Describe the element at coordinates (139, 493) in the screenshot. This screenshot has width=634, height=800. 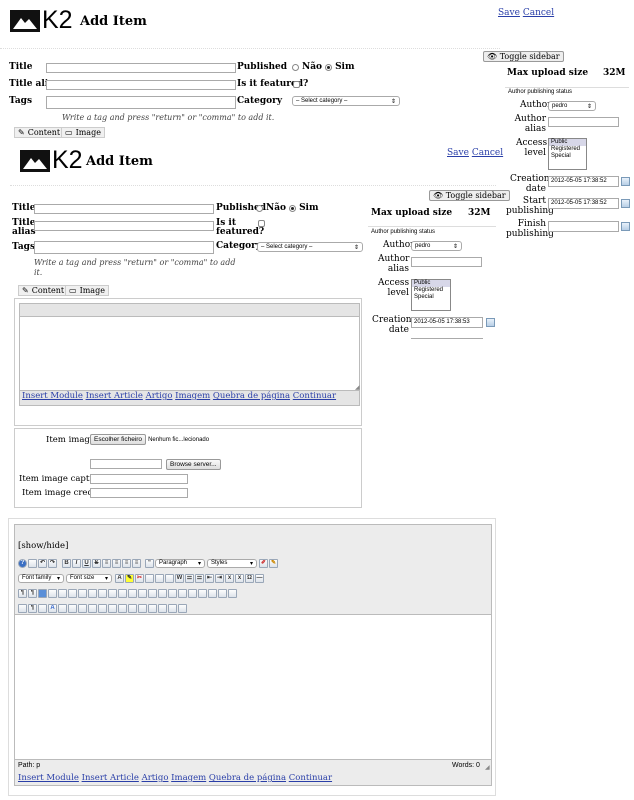
I see `credits-input` at that location.